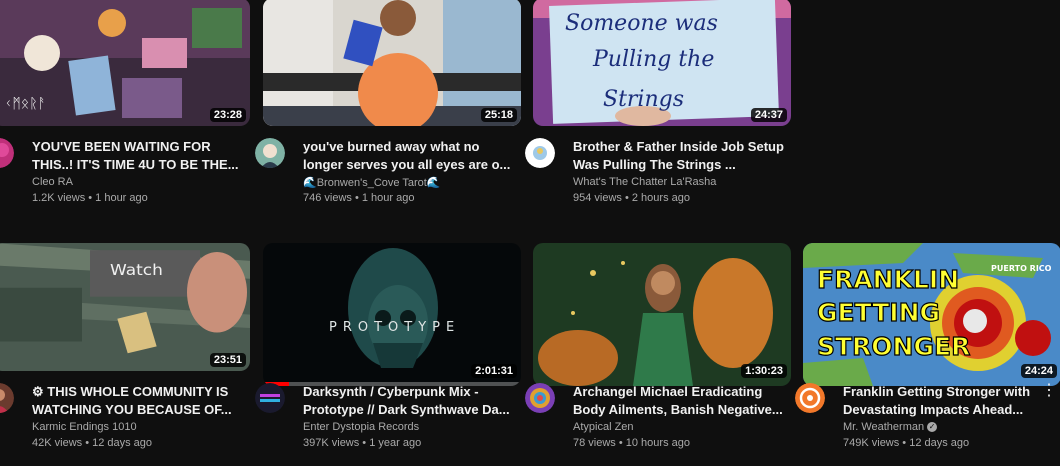  What do you see at coordinates (949, 427) in the screenshot?
I see `channel-line: Mr. Weatherman ✓` at bounding box center [949, 427].